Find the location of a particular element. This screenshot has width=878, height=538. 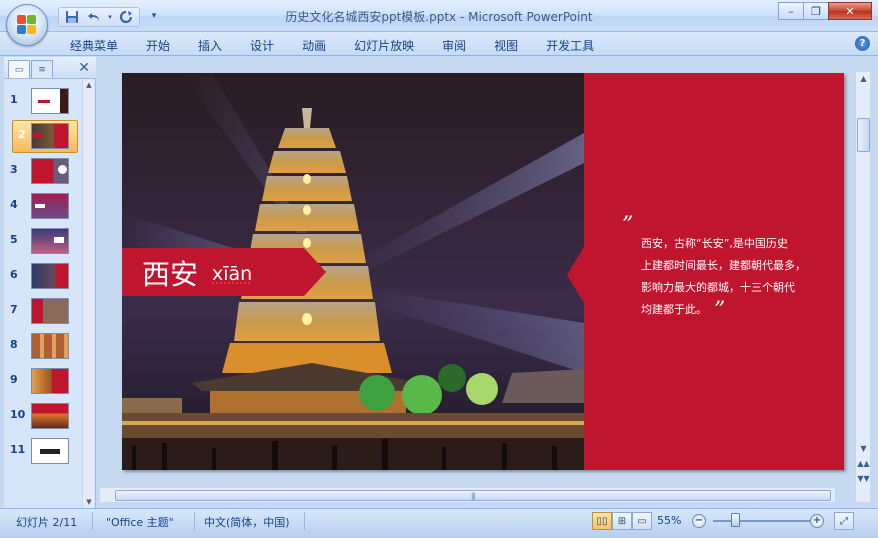

title-banner-arrow is located at coordinates (315, 272).